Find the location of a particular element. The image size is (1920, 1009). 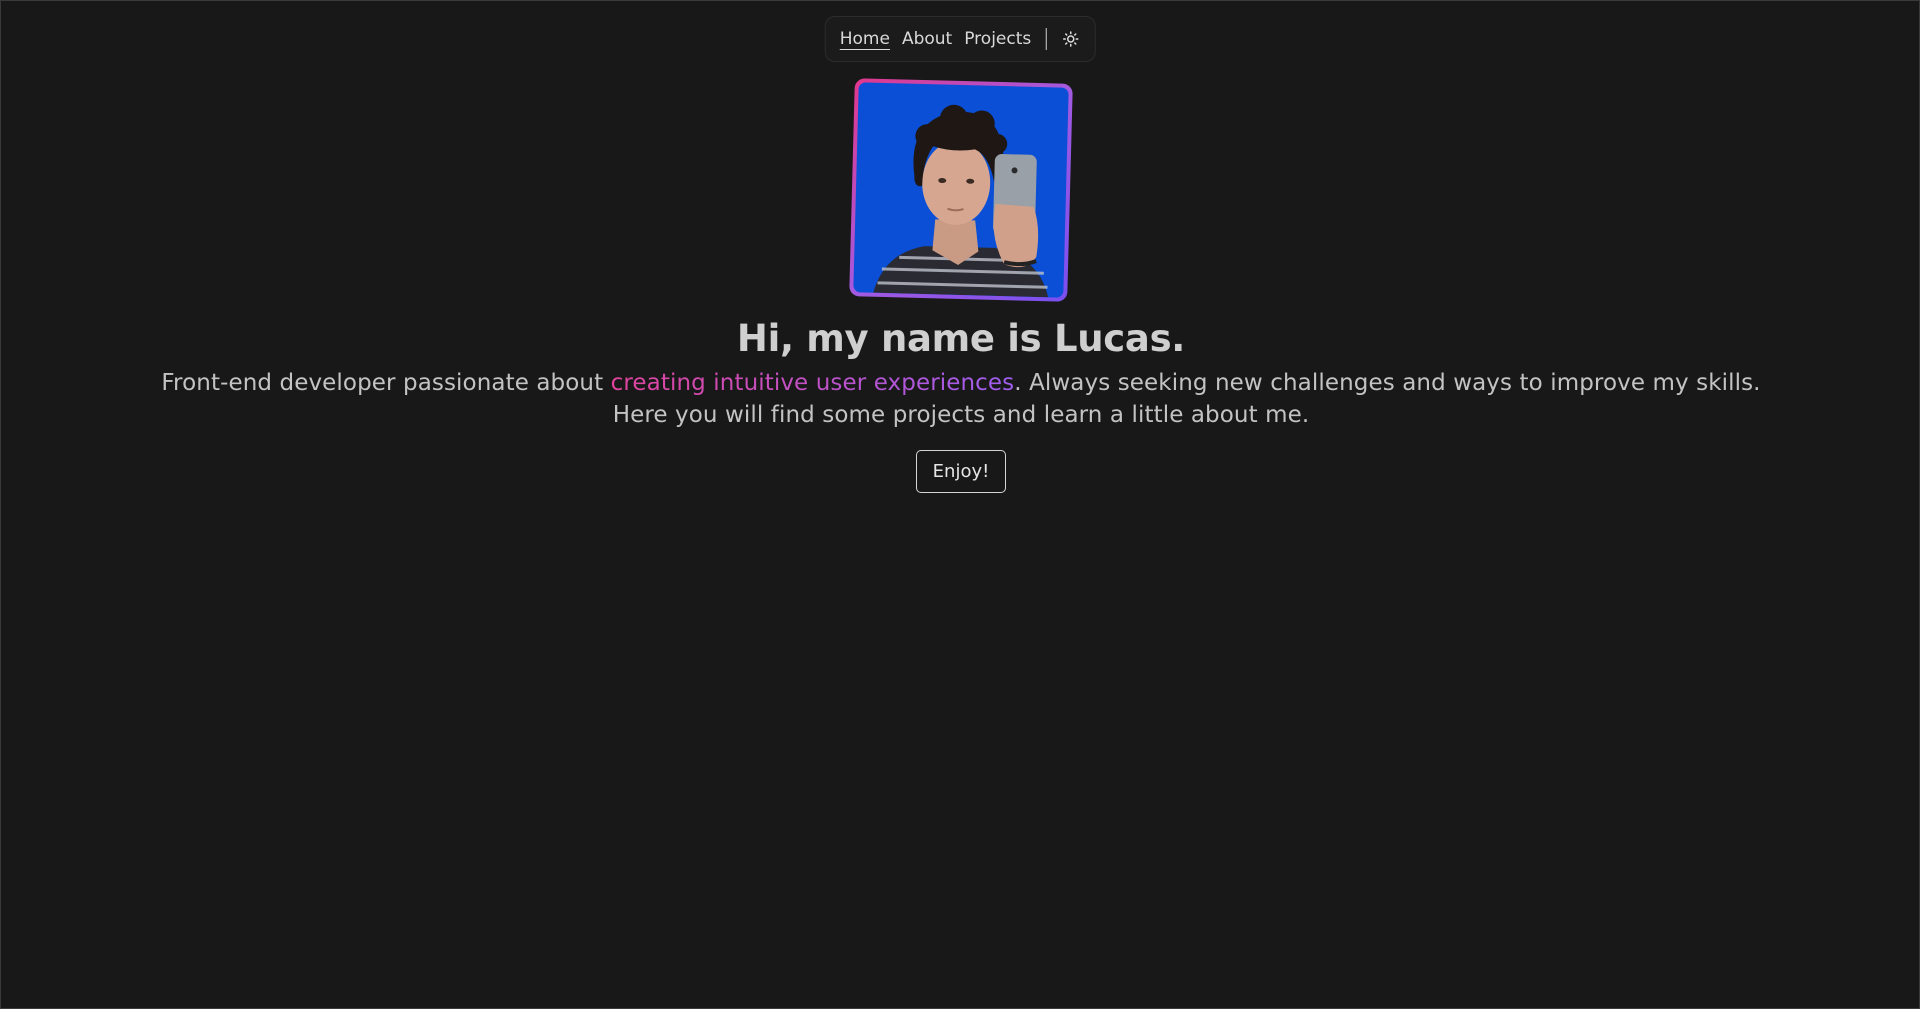

nav-link-home: Home is located at coordinates (865, 39).